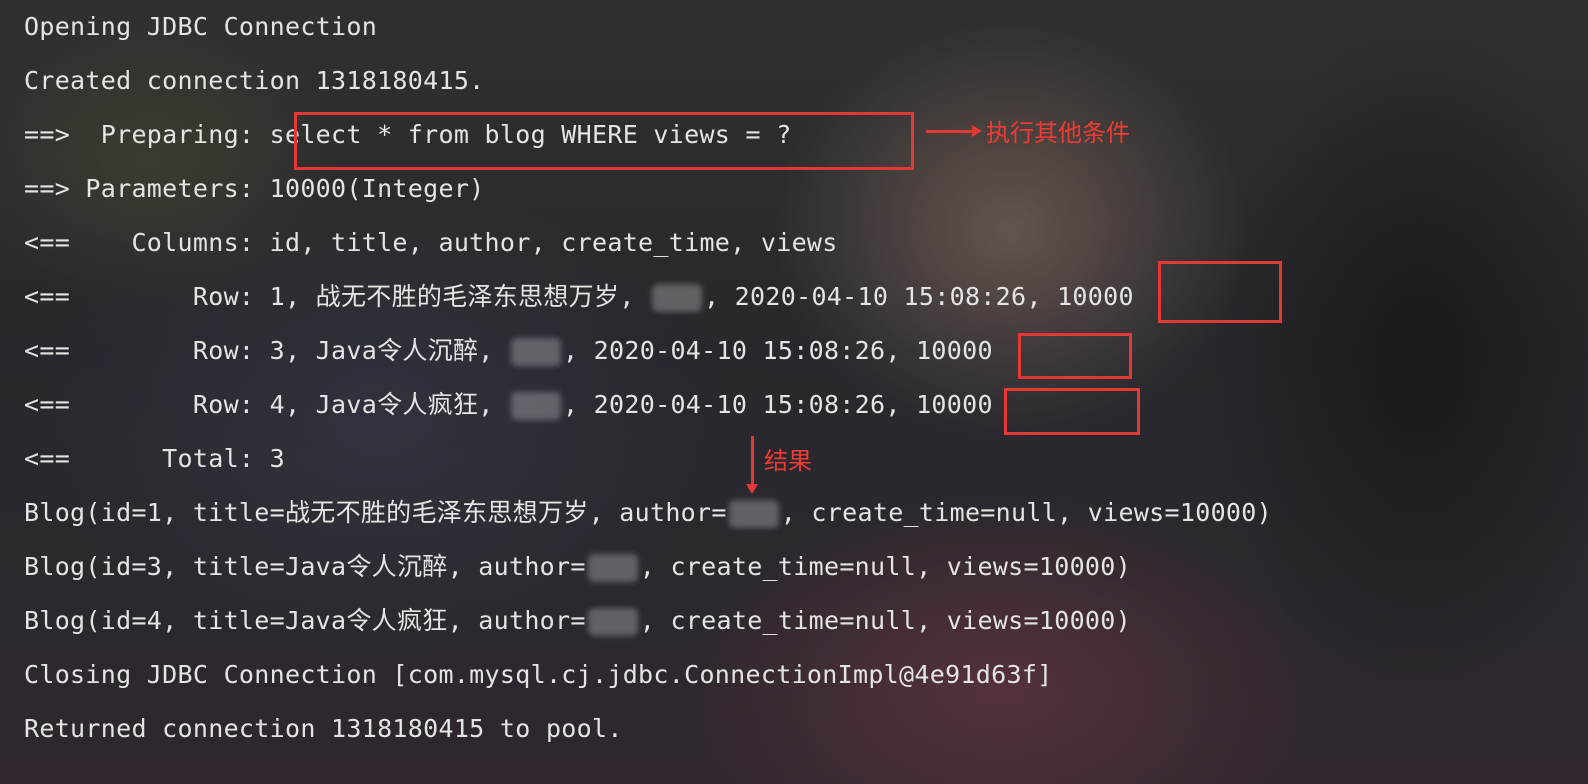  Describe the element at coordinates (323, 728) in the screenshot. I see `log-line-returned: Returned connection 1318180415 to pool.` at that location.